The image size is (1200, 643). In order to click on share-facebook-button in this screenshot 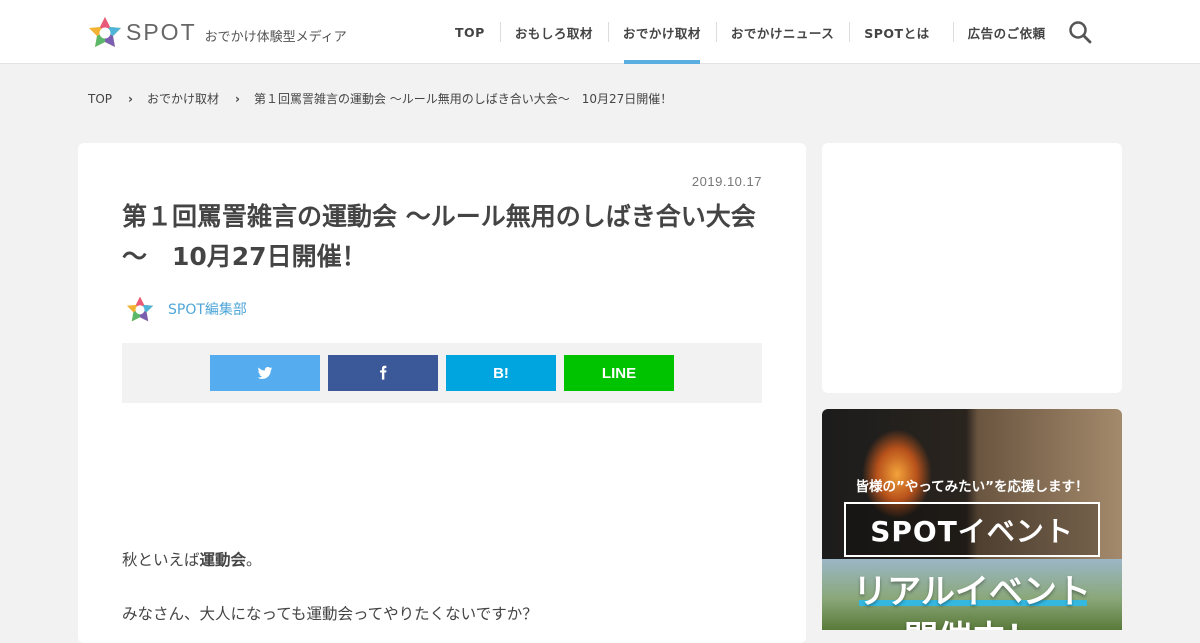, I will do `click(383, 373)`.